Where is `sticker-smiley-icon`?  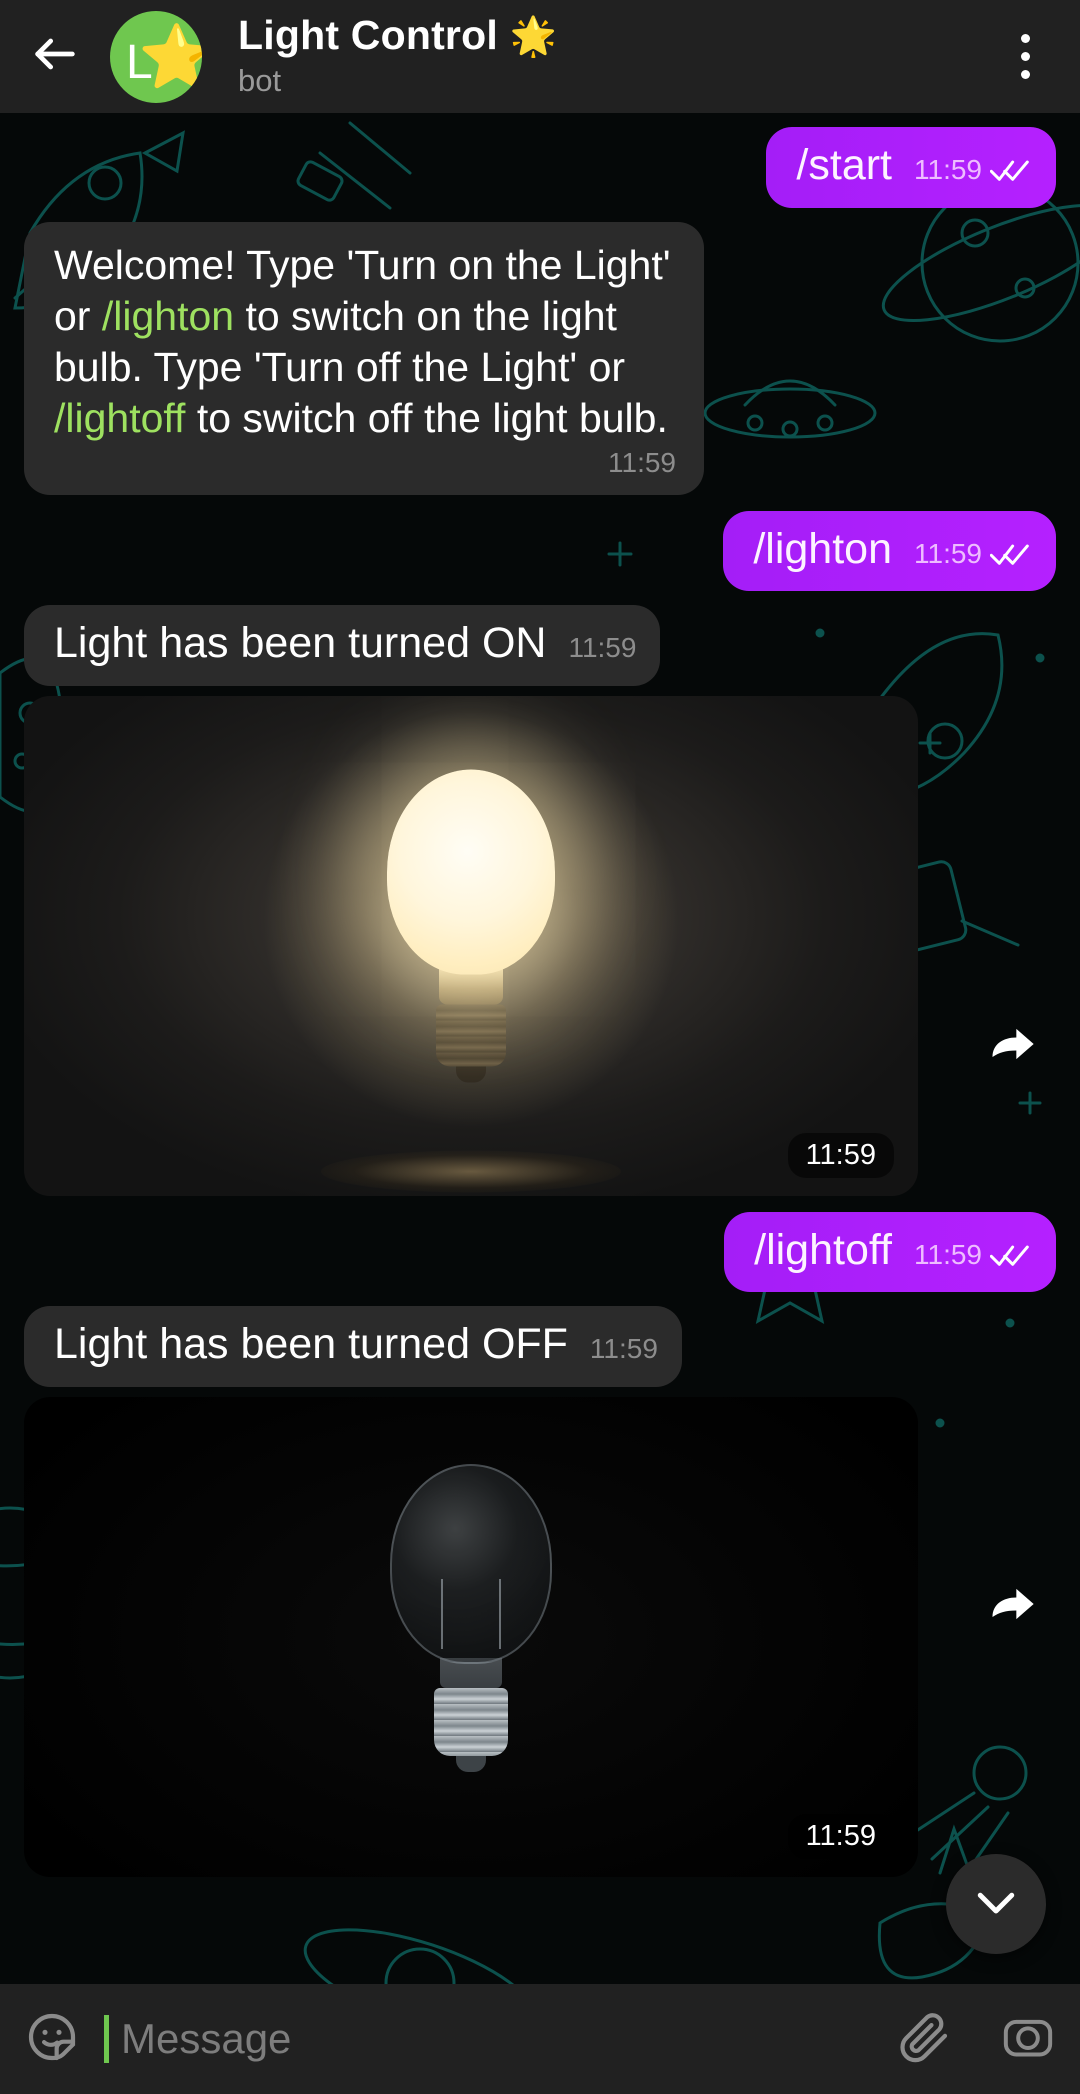
sticker-smiley-icon is located at coordinates (52, 2039).